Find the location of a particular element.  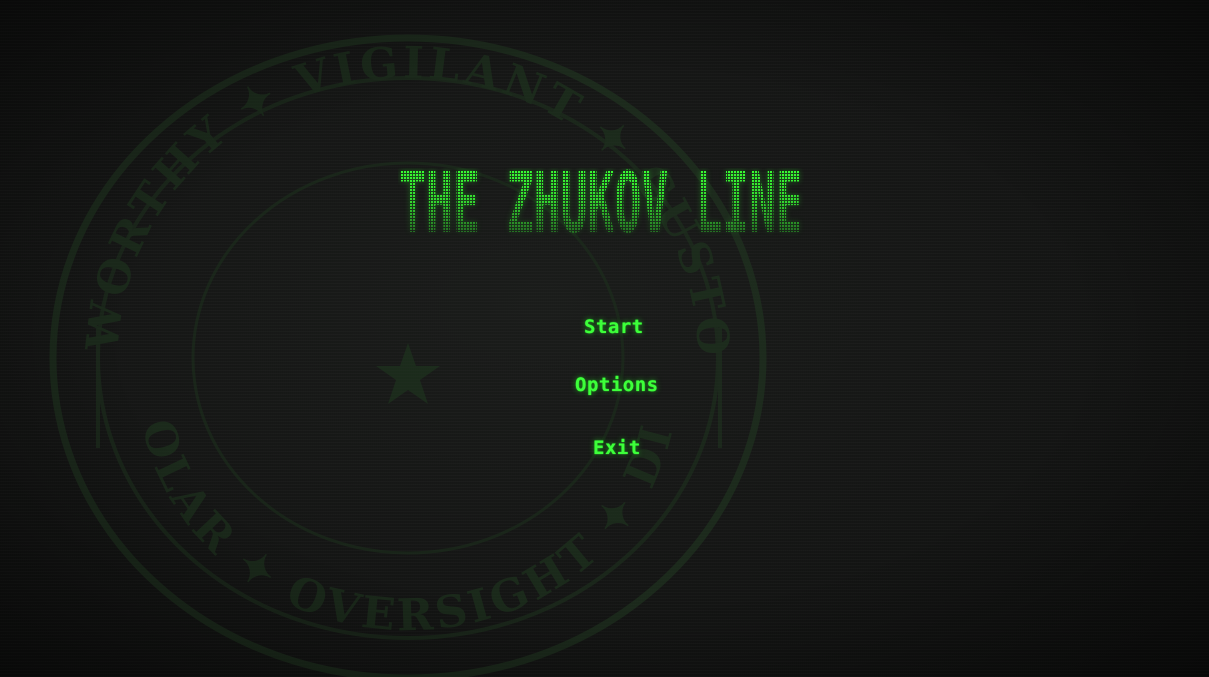

options-button: Options is located at coordinates (617, 385).